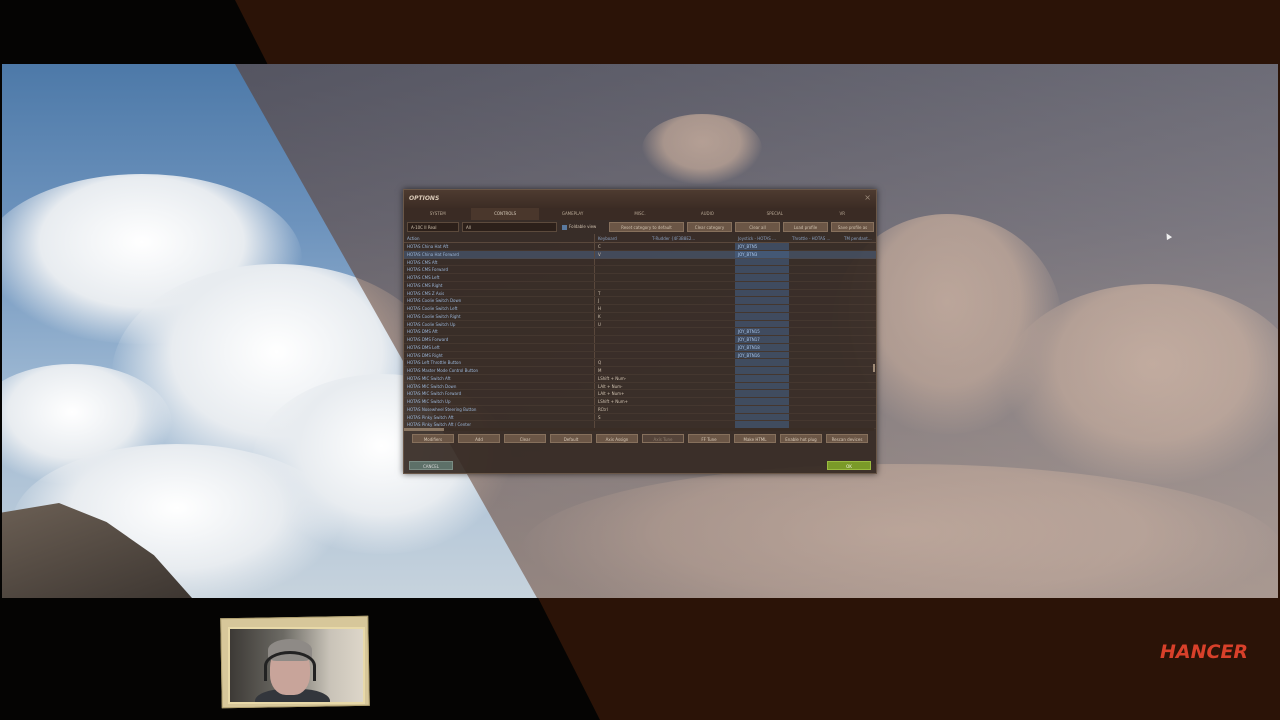  I want to click on keyboard-cell: C, so click(621, 246).